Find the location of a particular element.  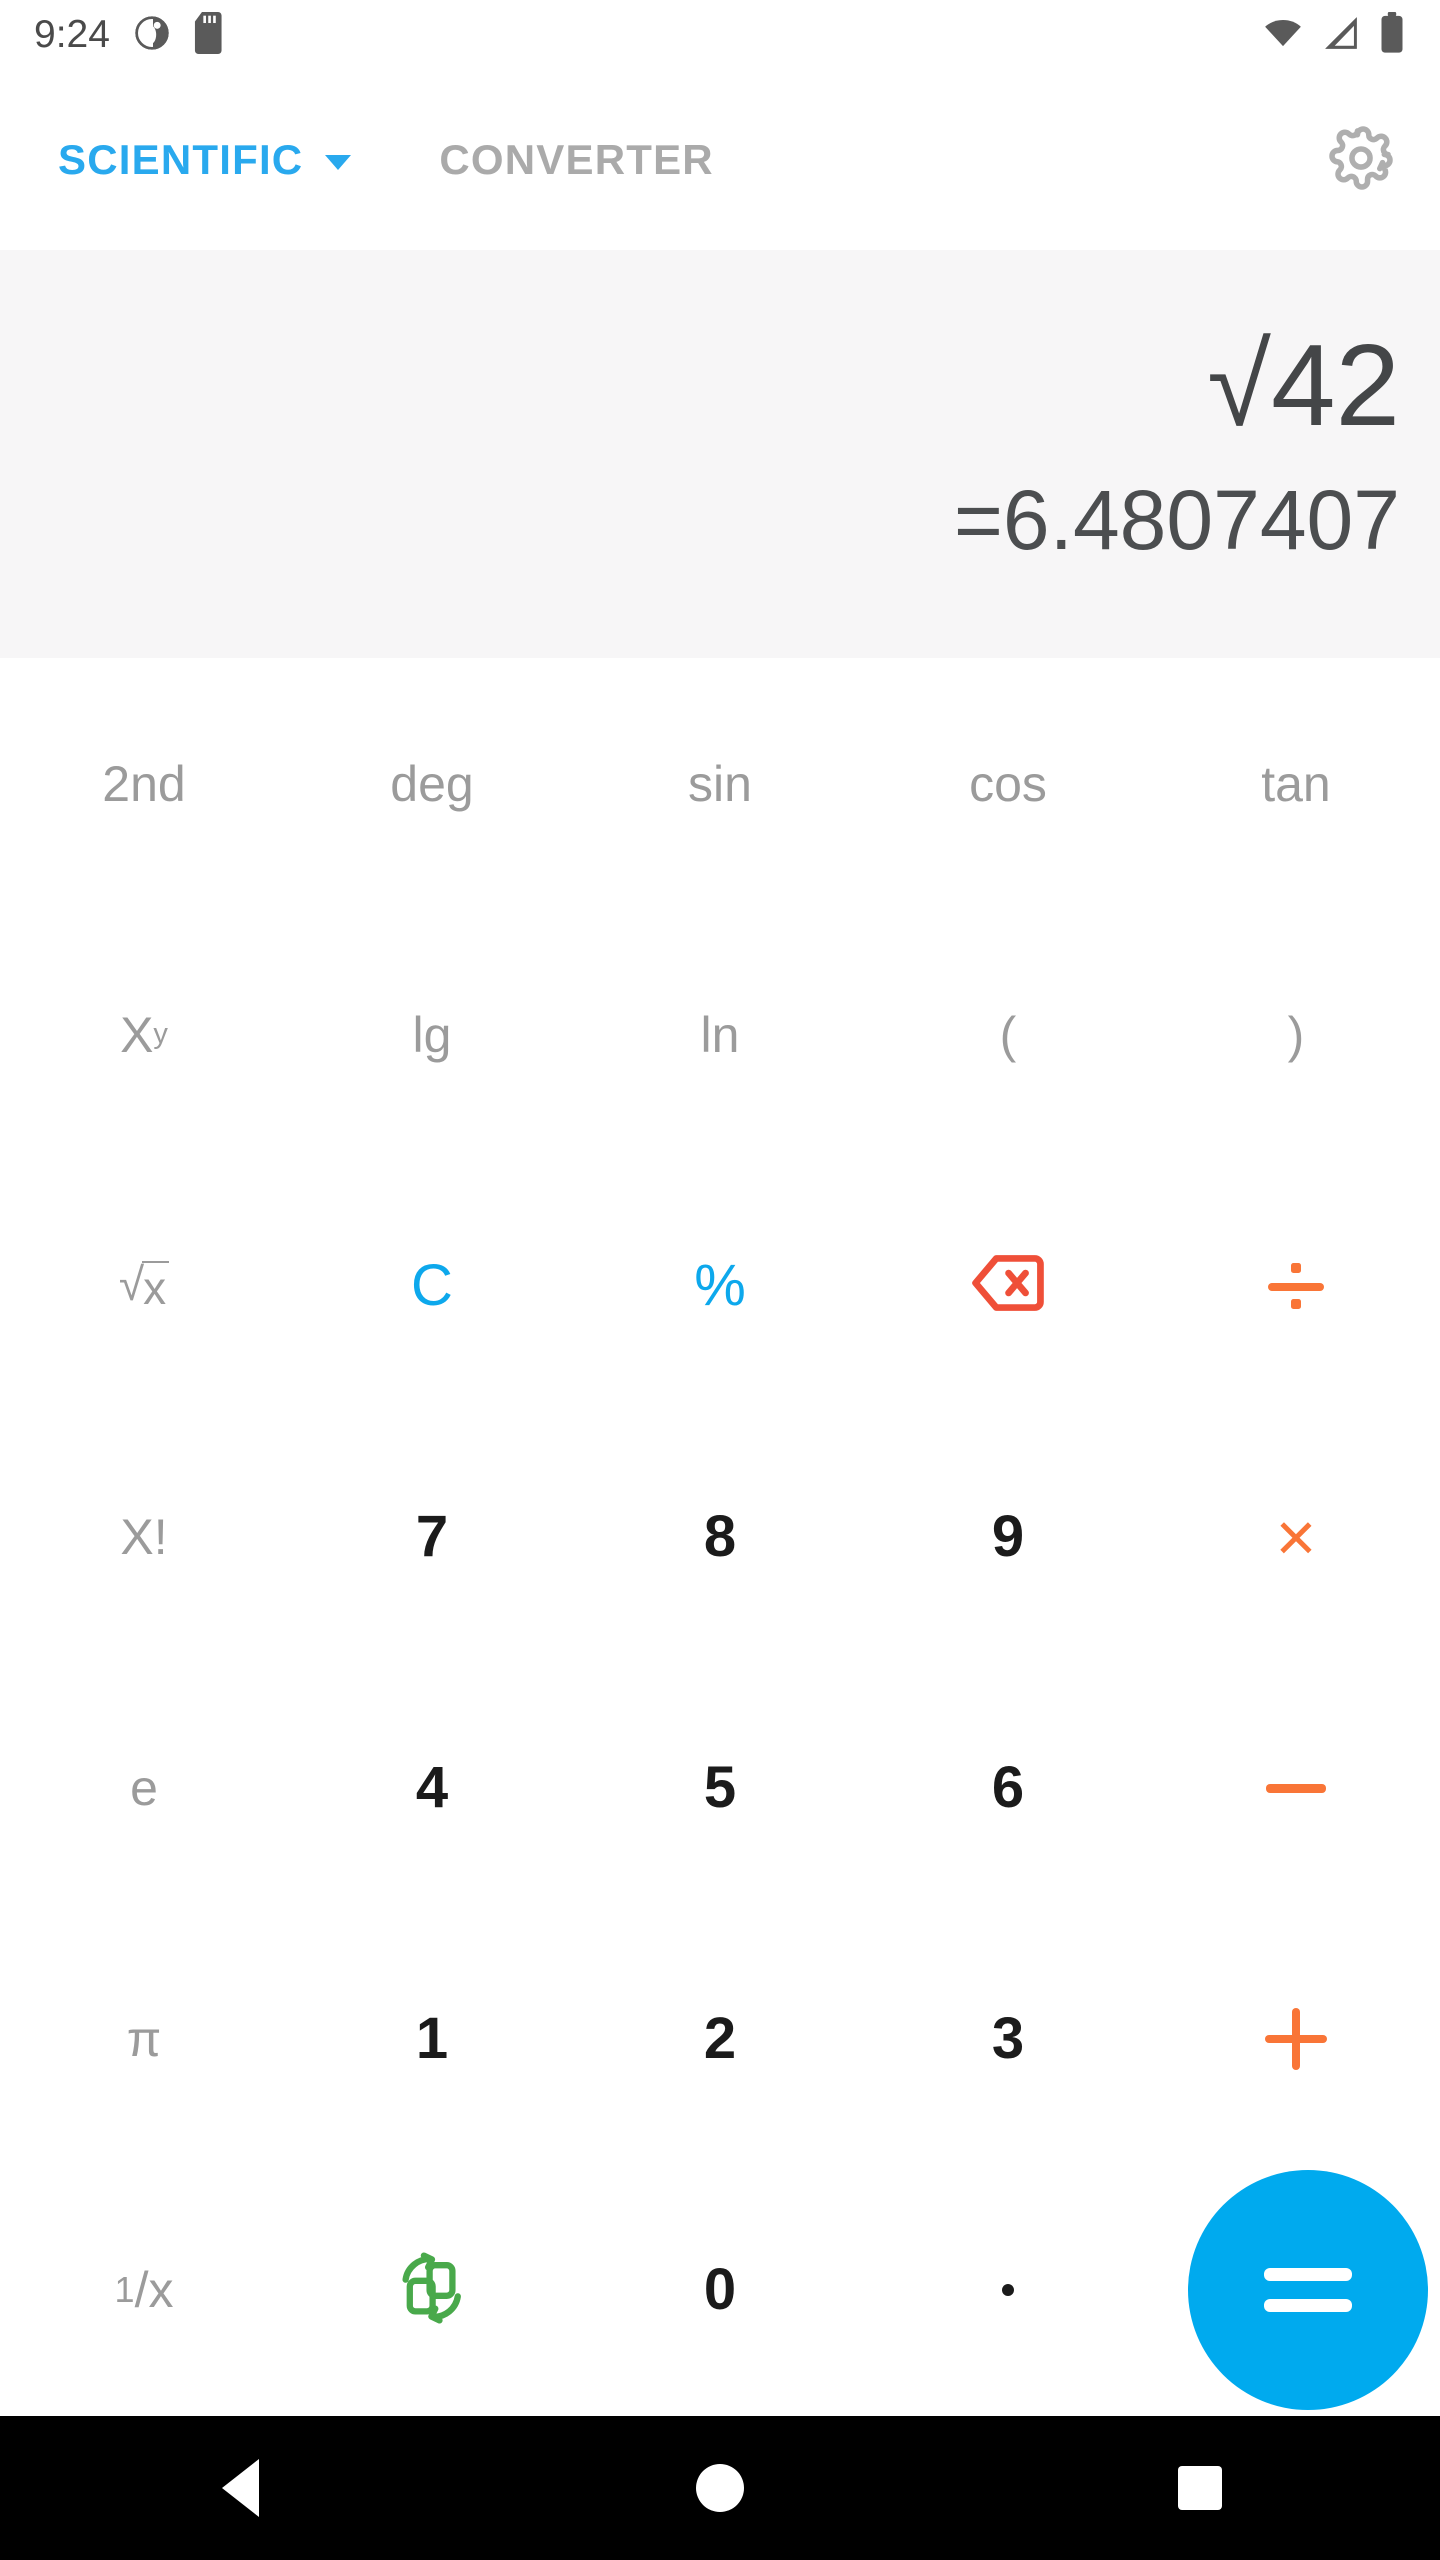

key-label: ) is located at coordinates (1296, 1034).